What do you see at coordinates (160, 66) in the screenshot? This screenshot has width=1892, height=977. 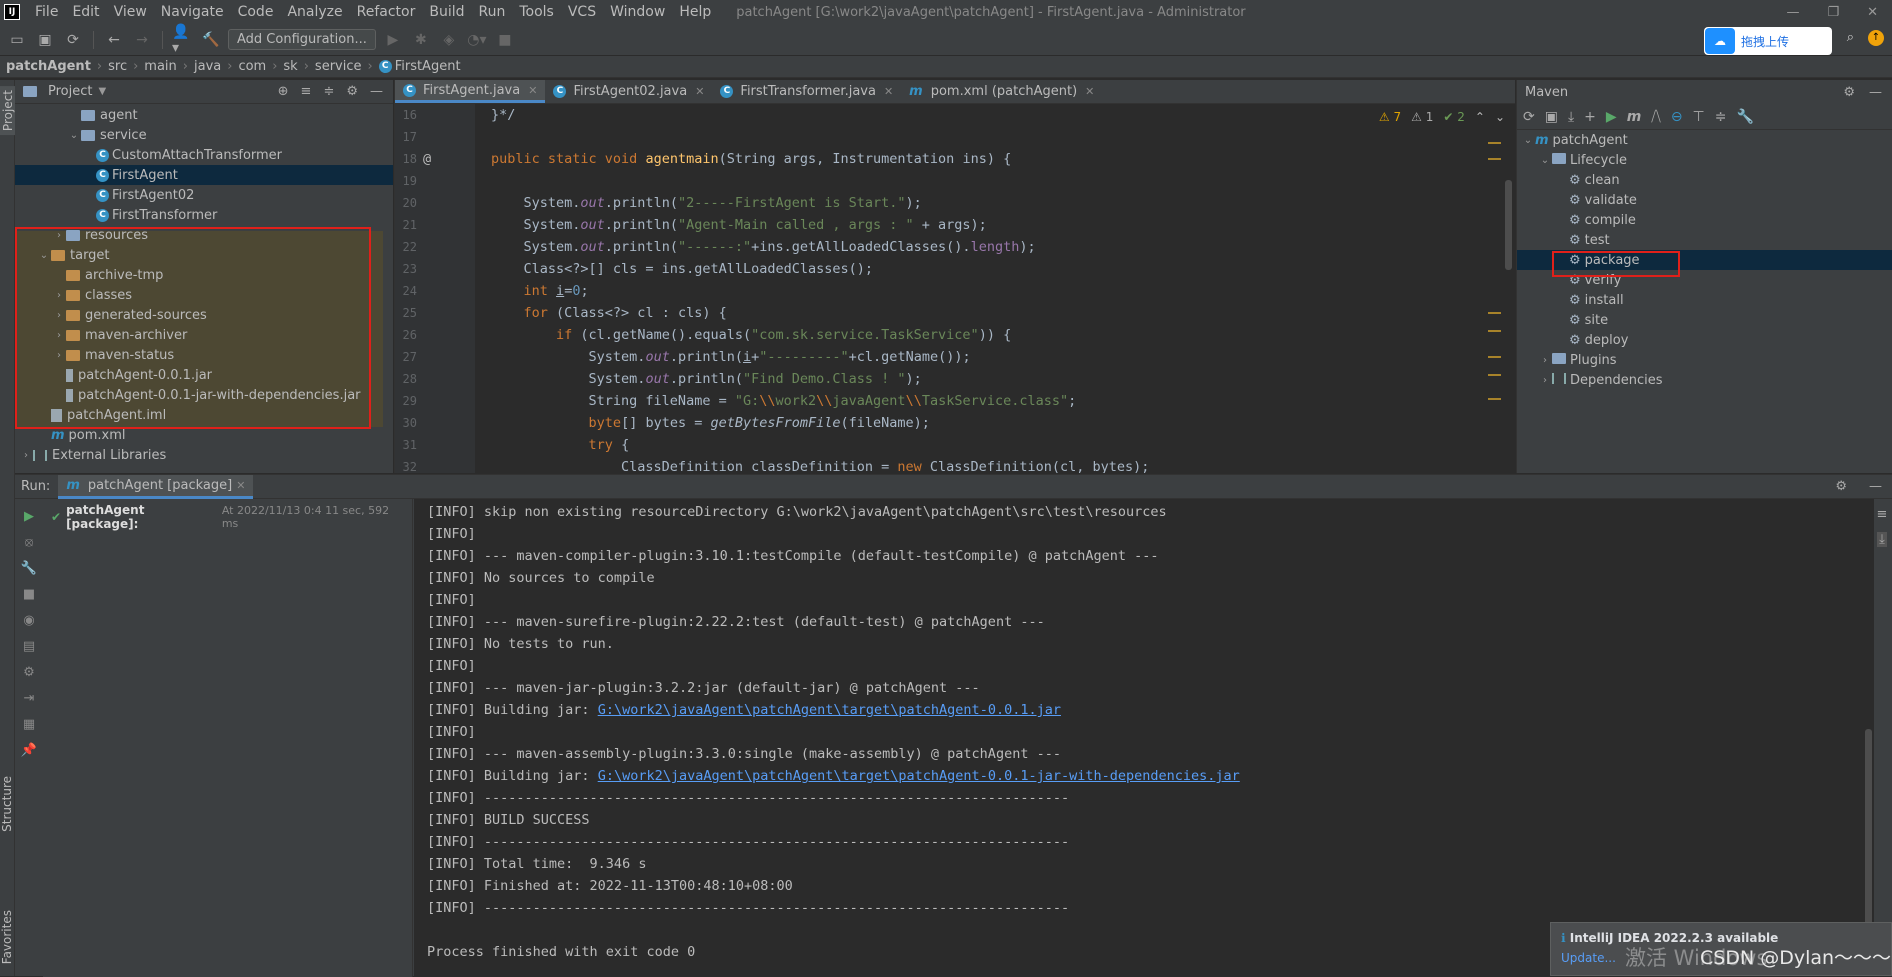 I see `breadcrumb-item: main` at bounding box center [160, 66].